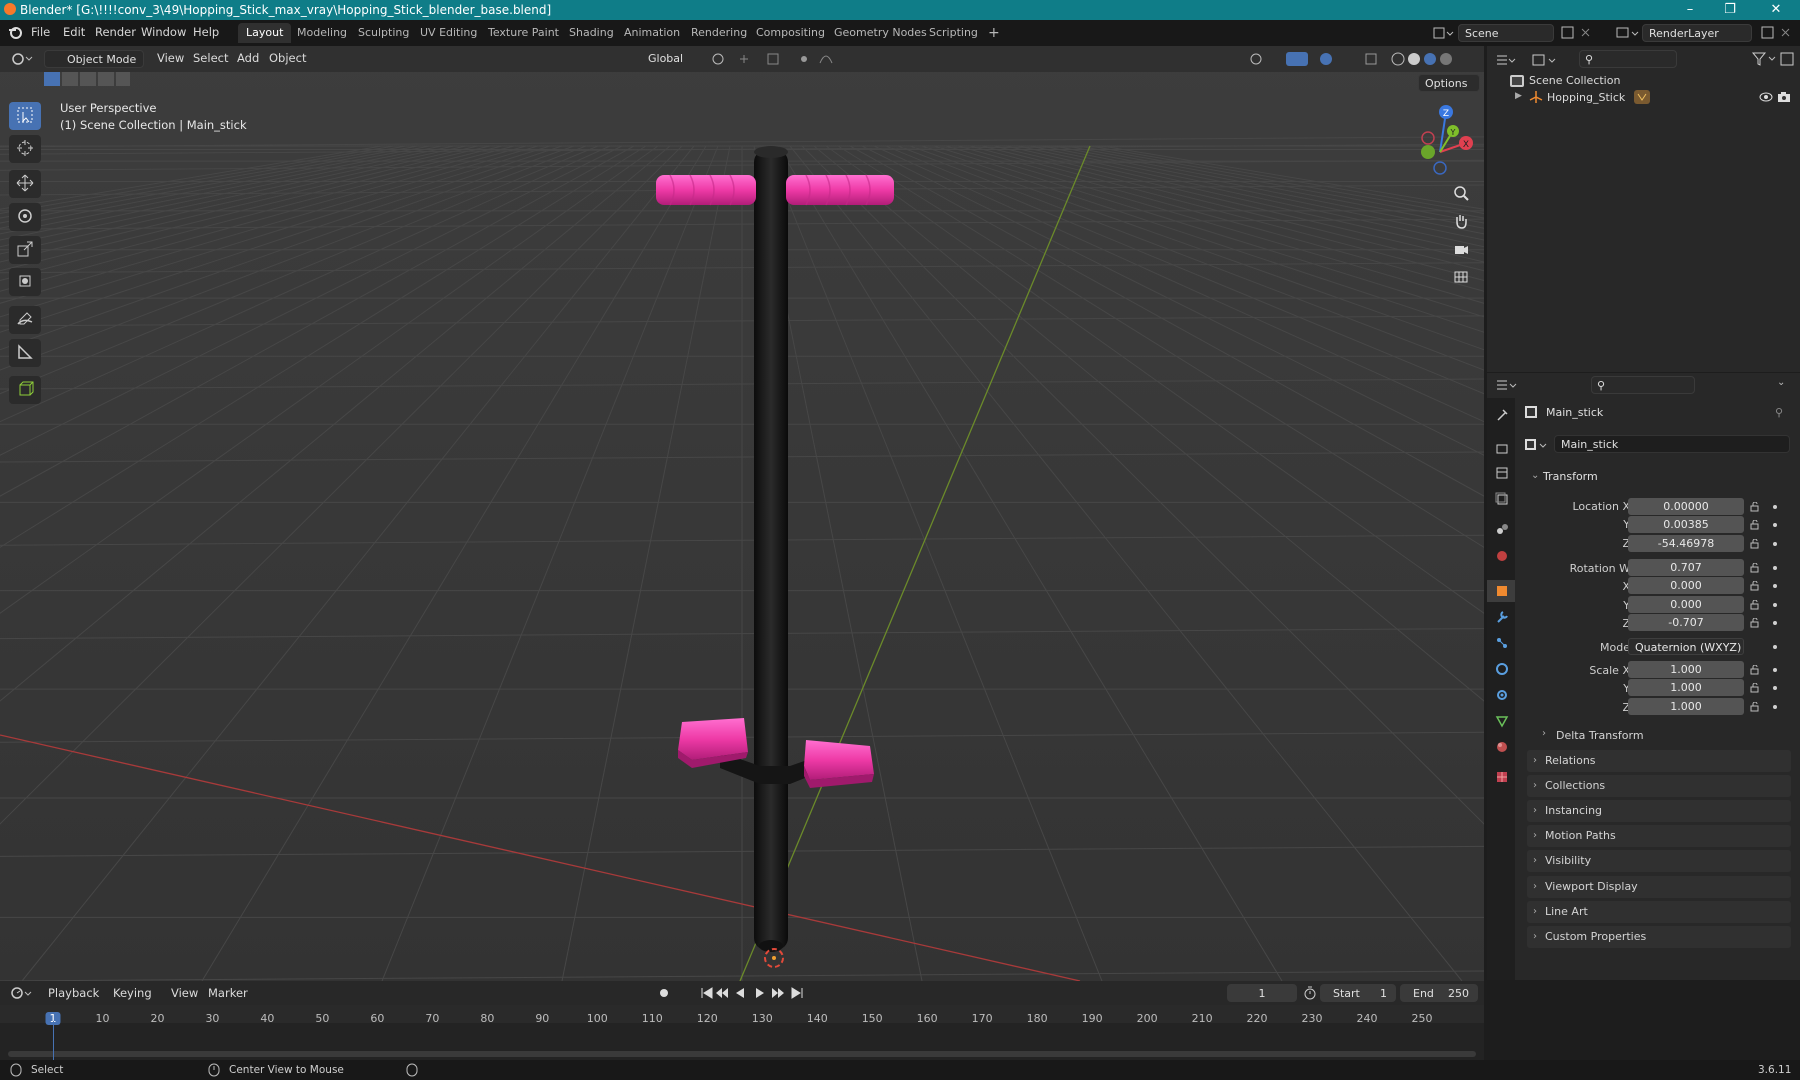  I want to click on material-tab-icon, so click(1502, 747).